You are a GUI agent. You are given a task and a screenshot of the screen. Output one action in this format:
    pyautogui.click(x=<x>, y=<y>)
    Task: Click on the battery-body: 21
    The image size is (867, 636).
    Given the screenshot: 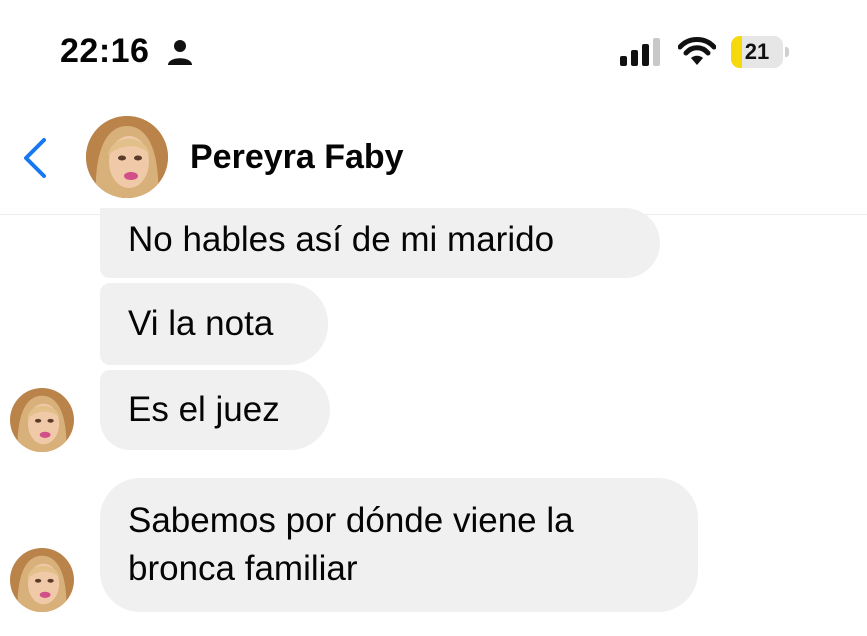 What is the action you would take?
    pyautogui.click(x=757, y=52)
    